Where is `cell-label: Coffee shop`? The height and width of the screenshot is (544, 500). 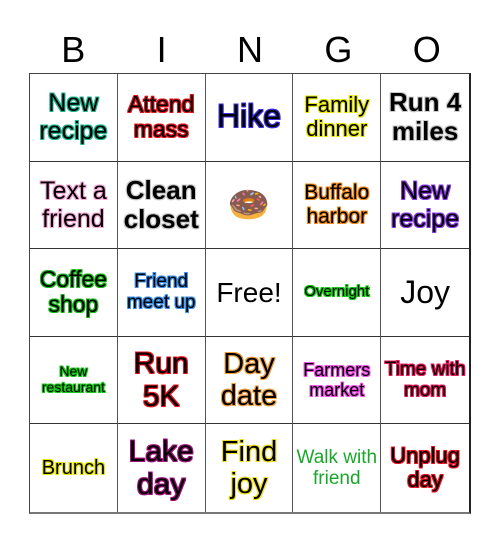 cell-label: Coffee shop is located at coordinates (73, 291).